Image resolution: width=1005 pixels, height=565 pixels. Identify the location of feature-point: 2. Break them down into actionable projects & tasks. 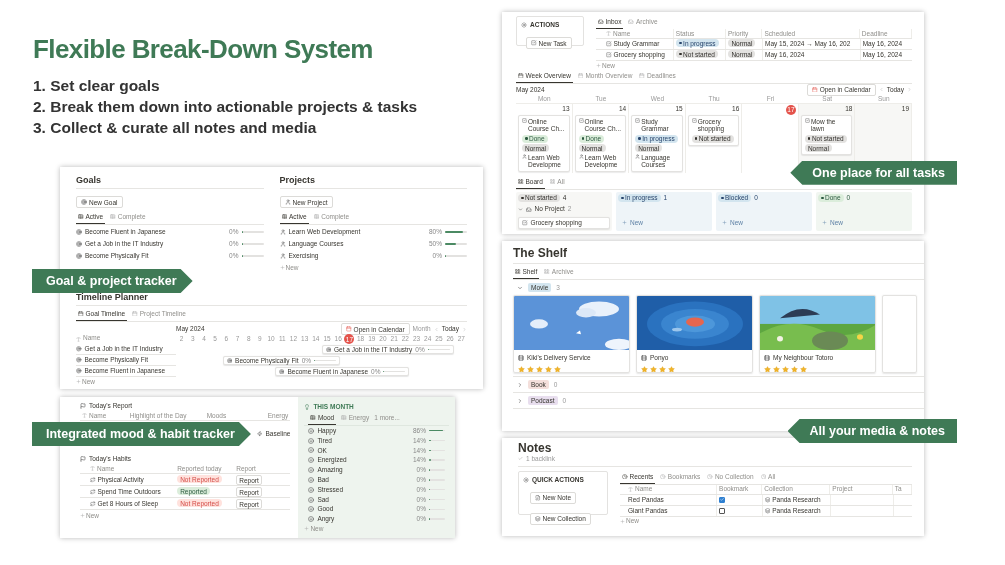
(226, 107).